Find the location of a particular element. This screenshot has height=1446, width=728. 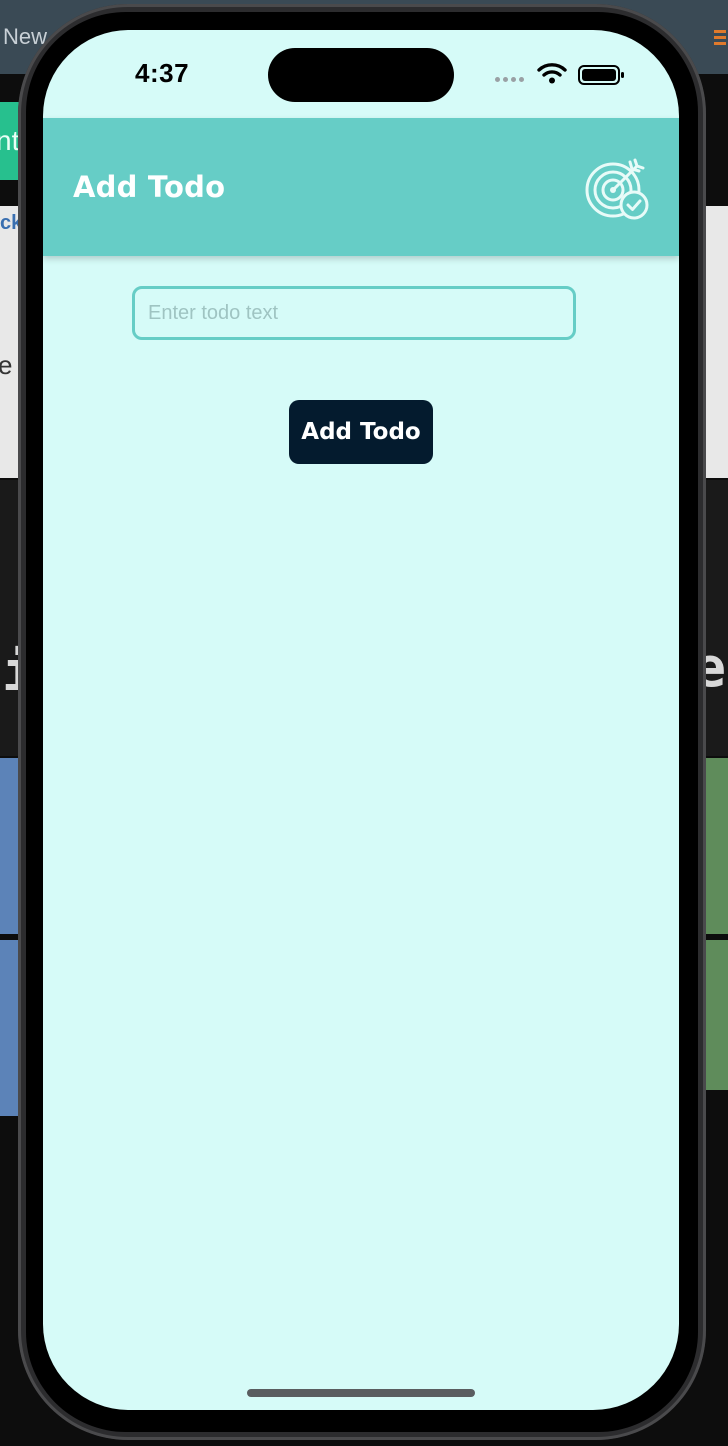

stack-icon is located at coordinates (720, 37).